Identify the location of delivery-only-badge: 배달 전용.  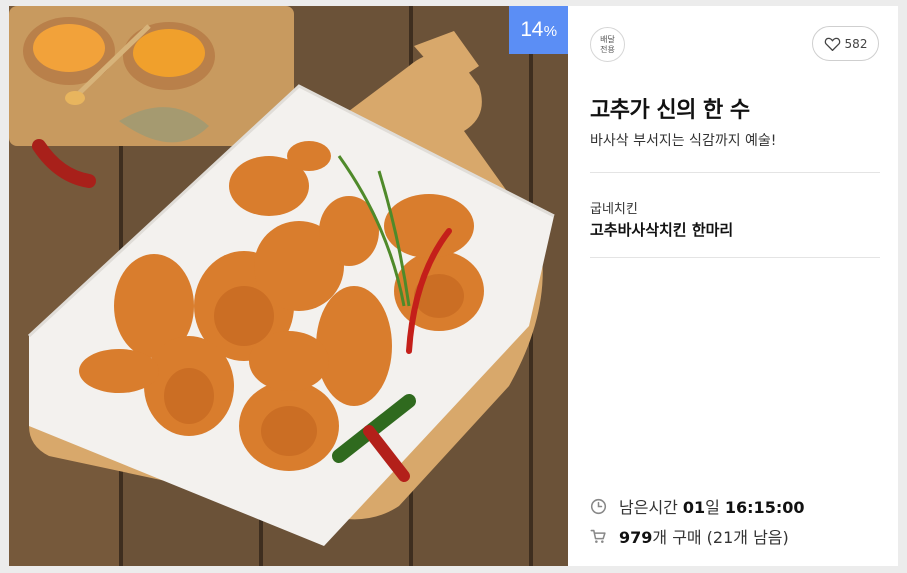
(607, 44).